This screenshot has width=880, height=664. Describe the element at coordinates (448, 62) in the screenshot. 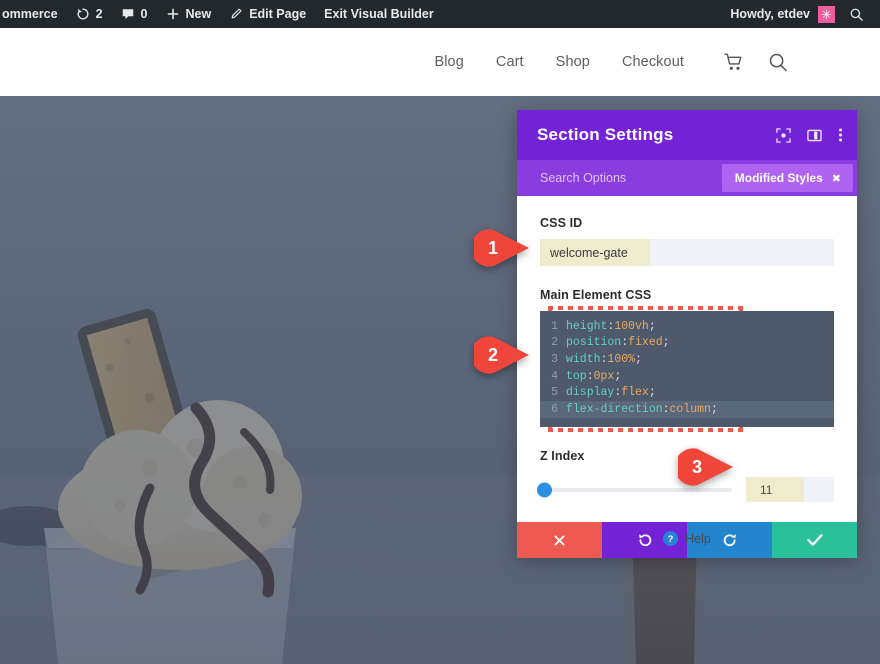

I see `nav-item-blog: Blog` at that location.